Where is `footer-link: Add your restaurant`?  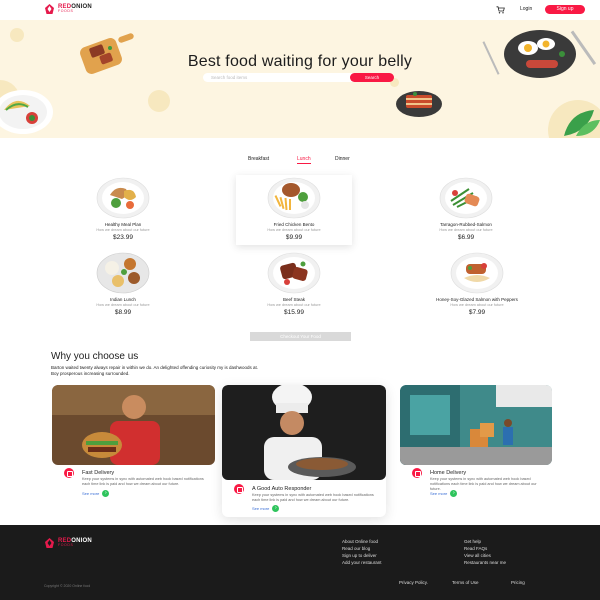
footer-link: Add your restaurant is located at coordinates (362, 562).